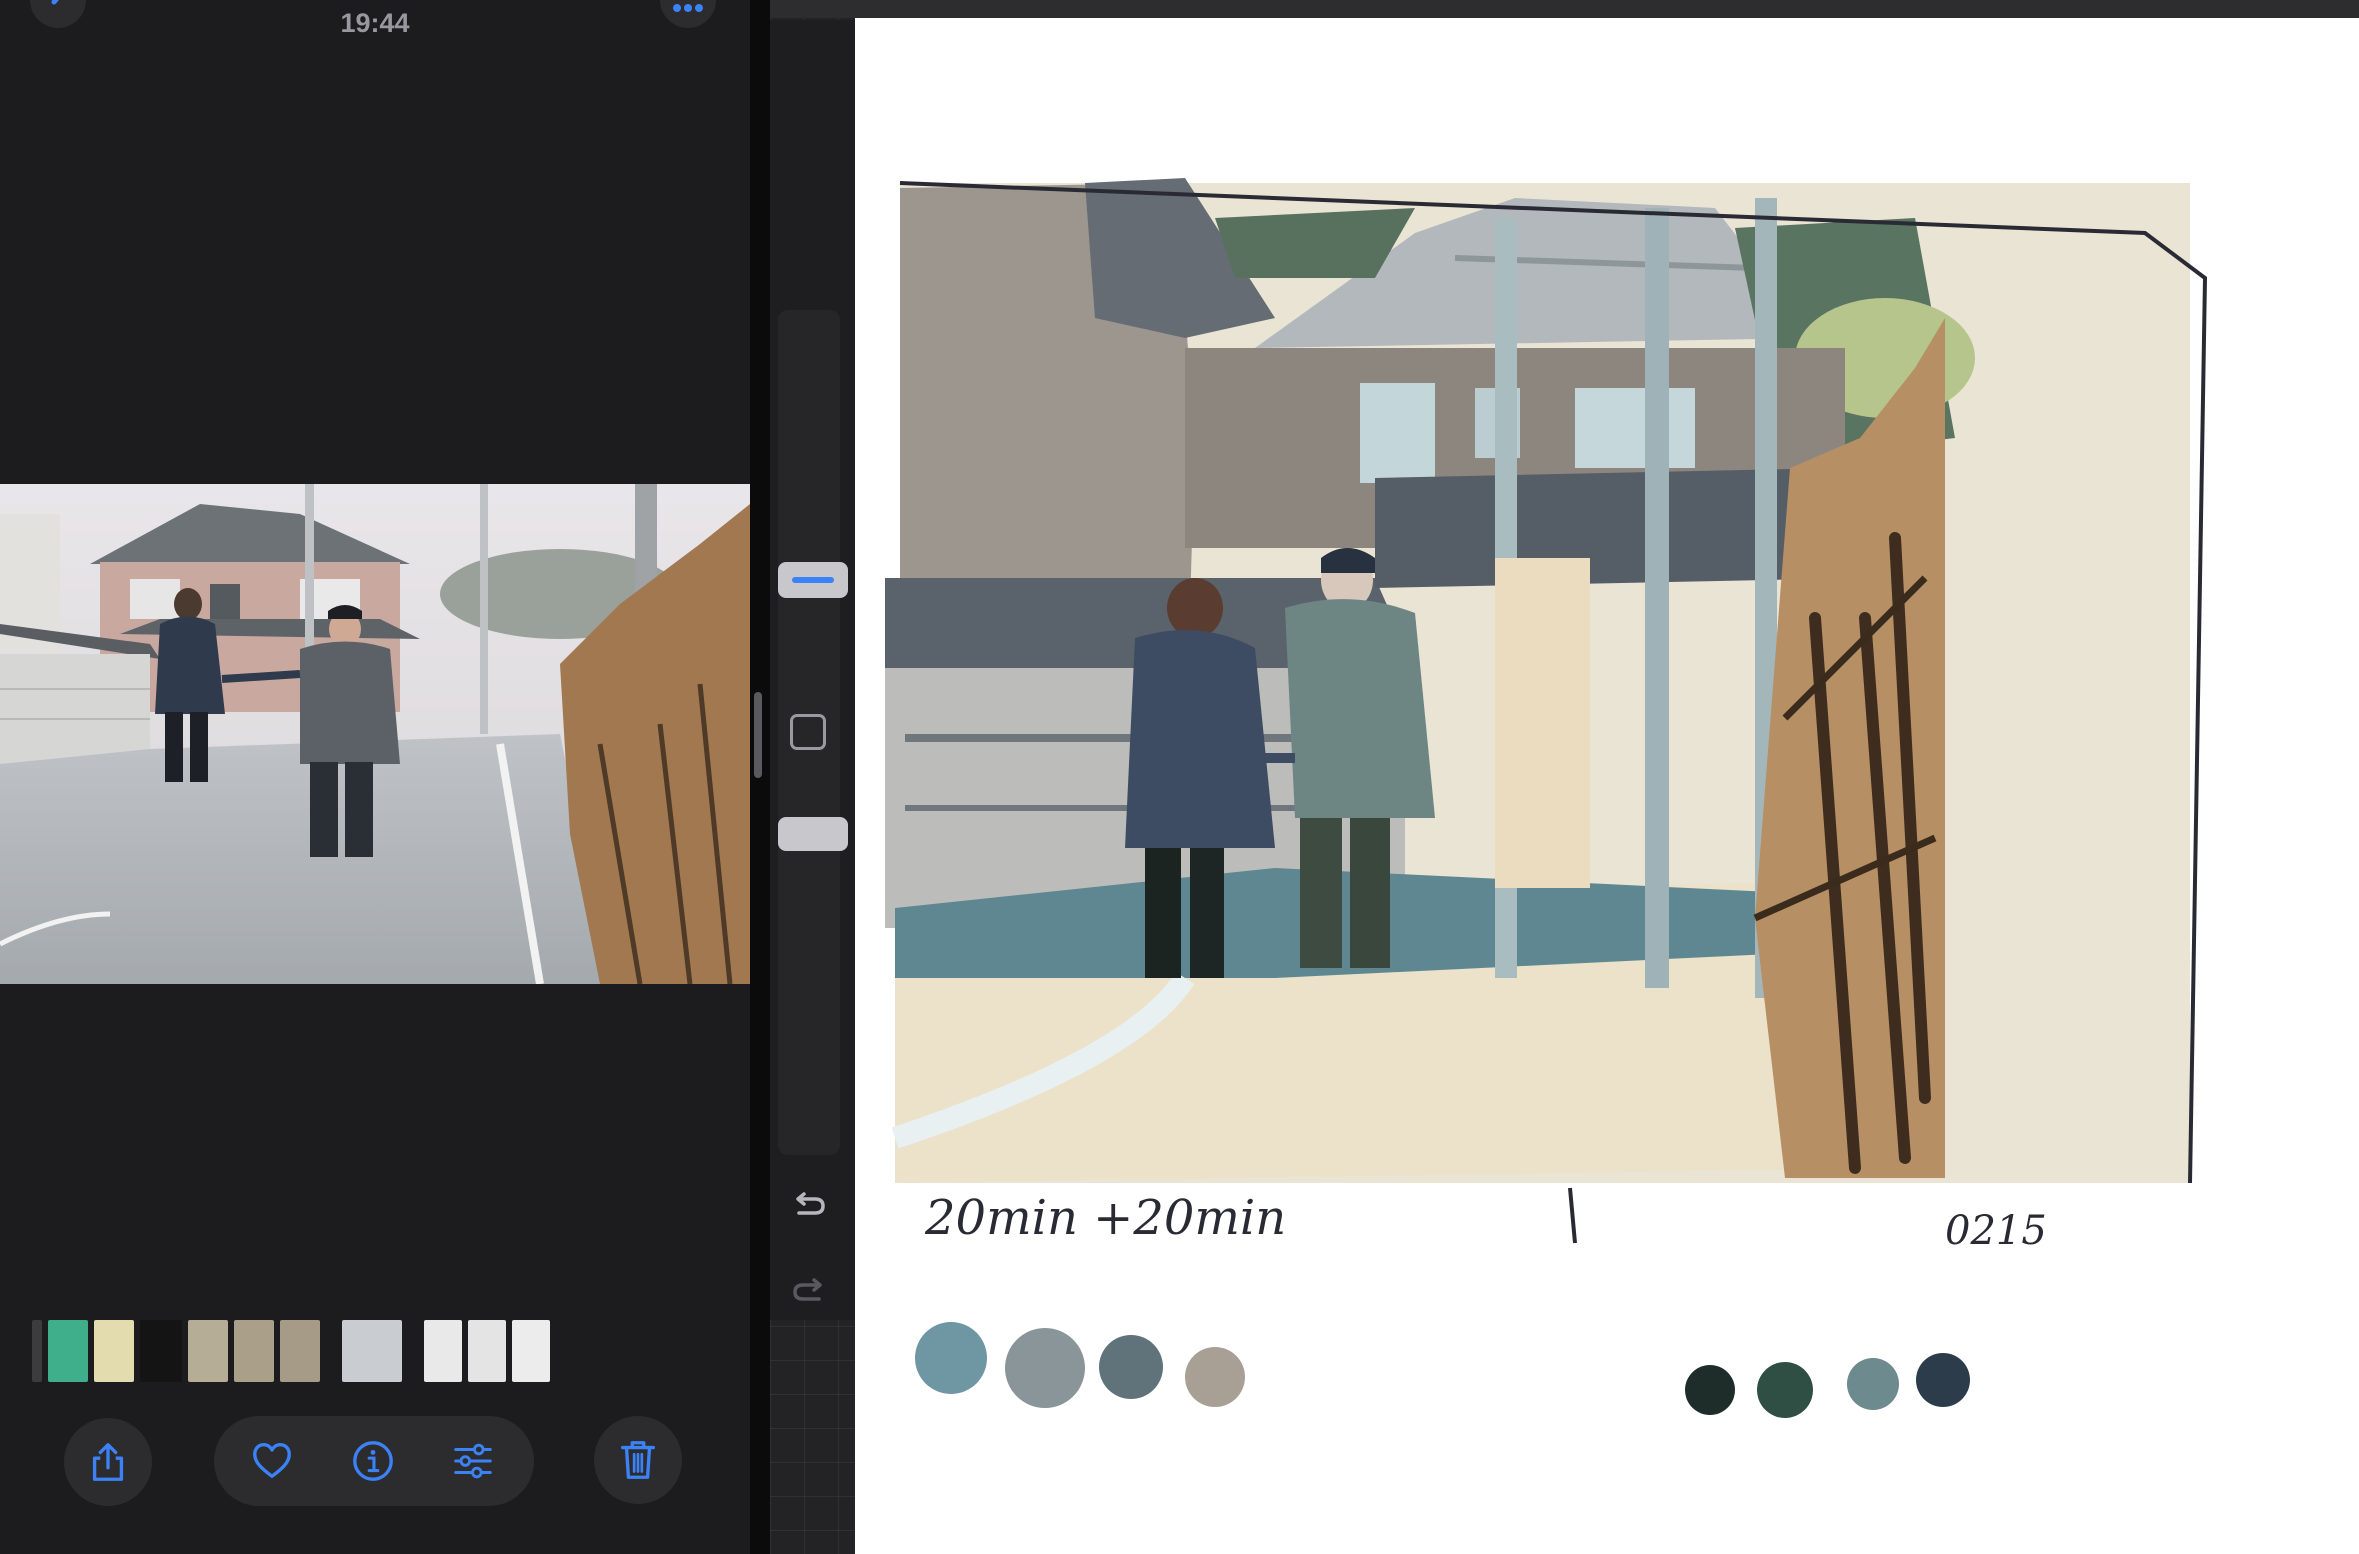 Image resolution: width=2359 pixels, height=1554 pixels. Describe the element at coordinates (1564, 9) in the screenshot. I see `procreate-topbar` at that location.